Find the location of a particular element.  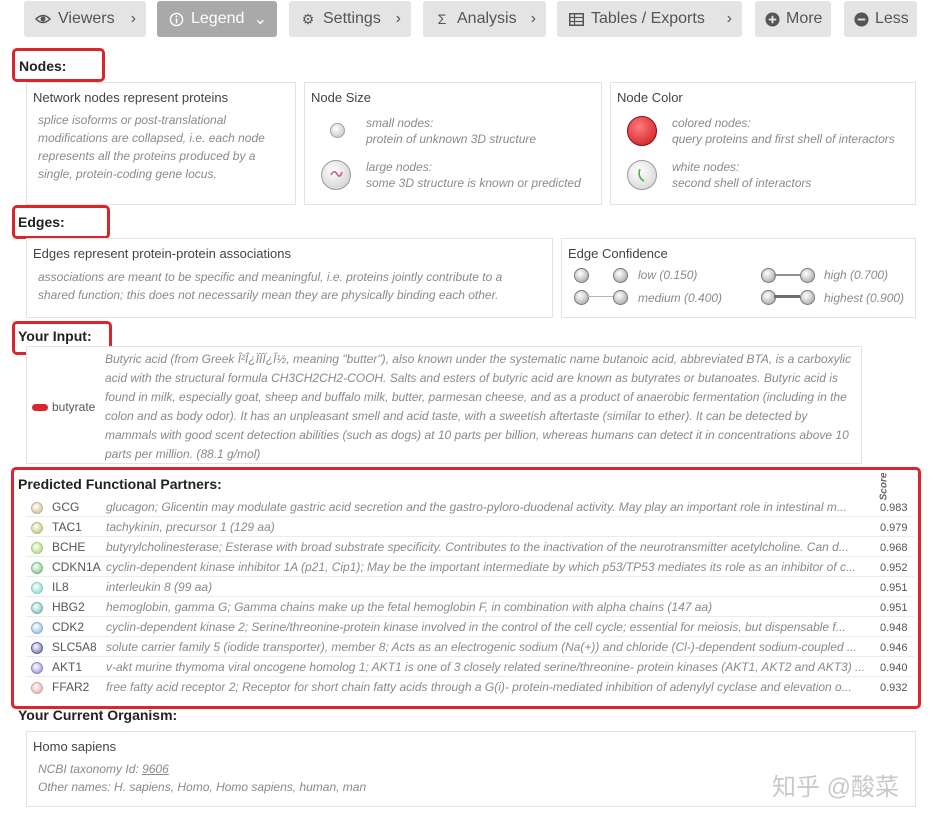

tables-label: Tables / Exports is located at coordinates (648, 18).